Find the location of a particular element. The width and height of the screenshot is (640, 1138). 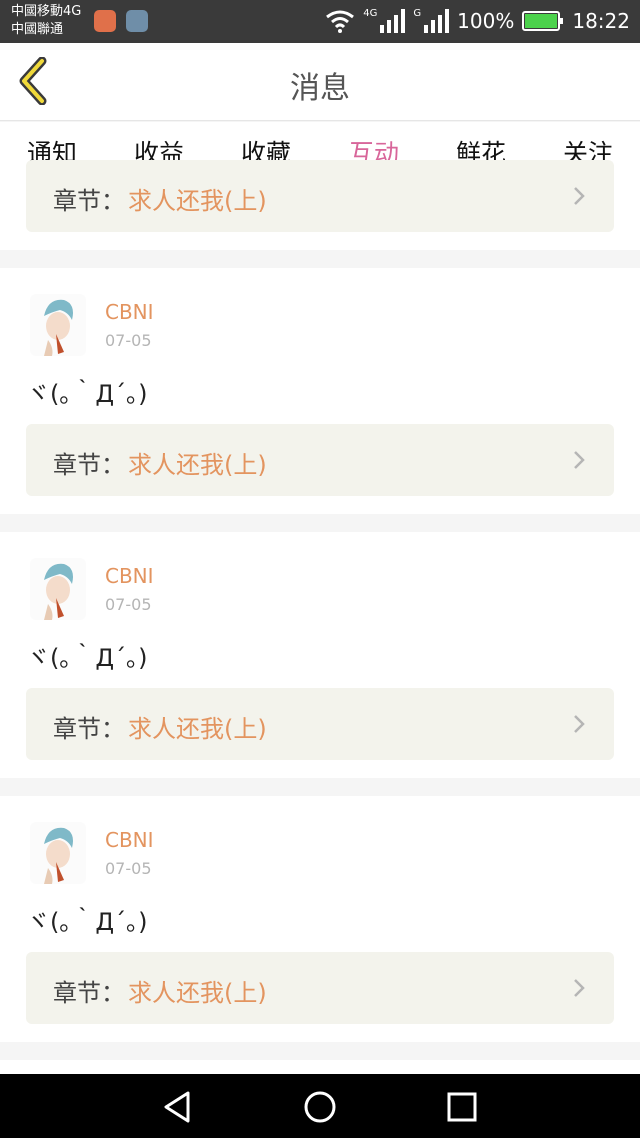

message-card-partial: 章节： 求人还我(上) is located at coordinates (320, 205).